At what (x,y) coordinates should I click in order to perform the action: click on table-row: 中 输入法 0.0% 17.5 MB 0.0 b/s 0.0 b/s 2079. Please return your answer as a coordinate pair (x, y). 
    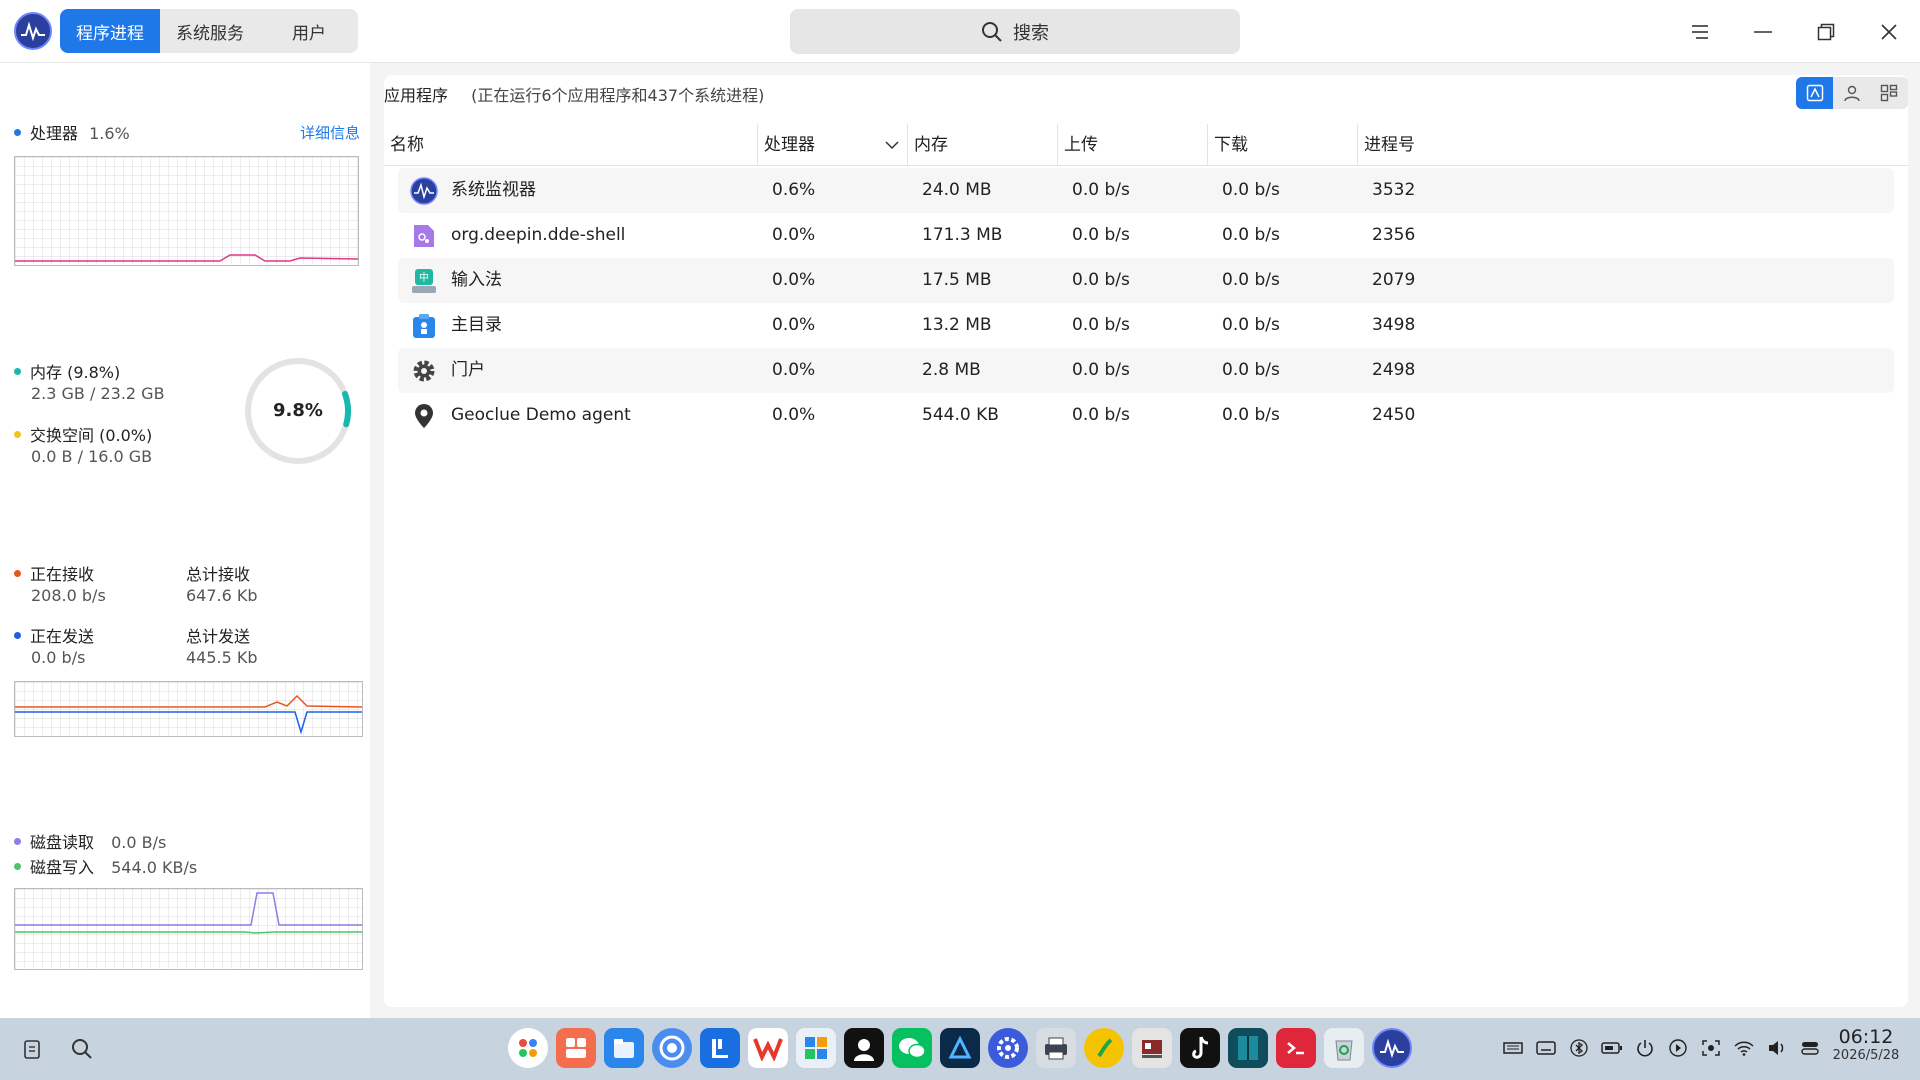
    Looking at the image, I should click on (1146, 280).